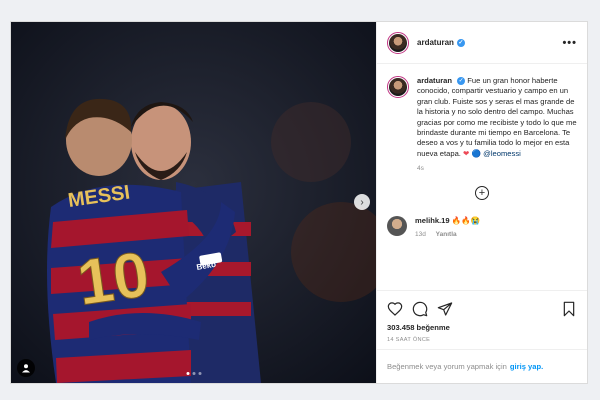 The height and width of the screenshot is (400, 600). What do you see at coordinates (502, 153) in the screenshot?
I see `caption-mention: @leomessi` at bounding box center [502, 153].